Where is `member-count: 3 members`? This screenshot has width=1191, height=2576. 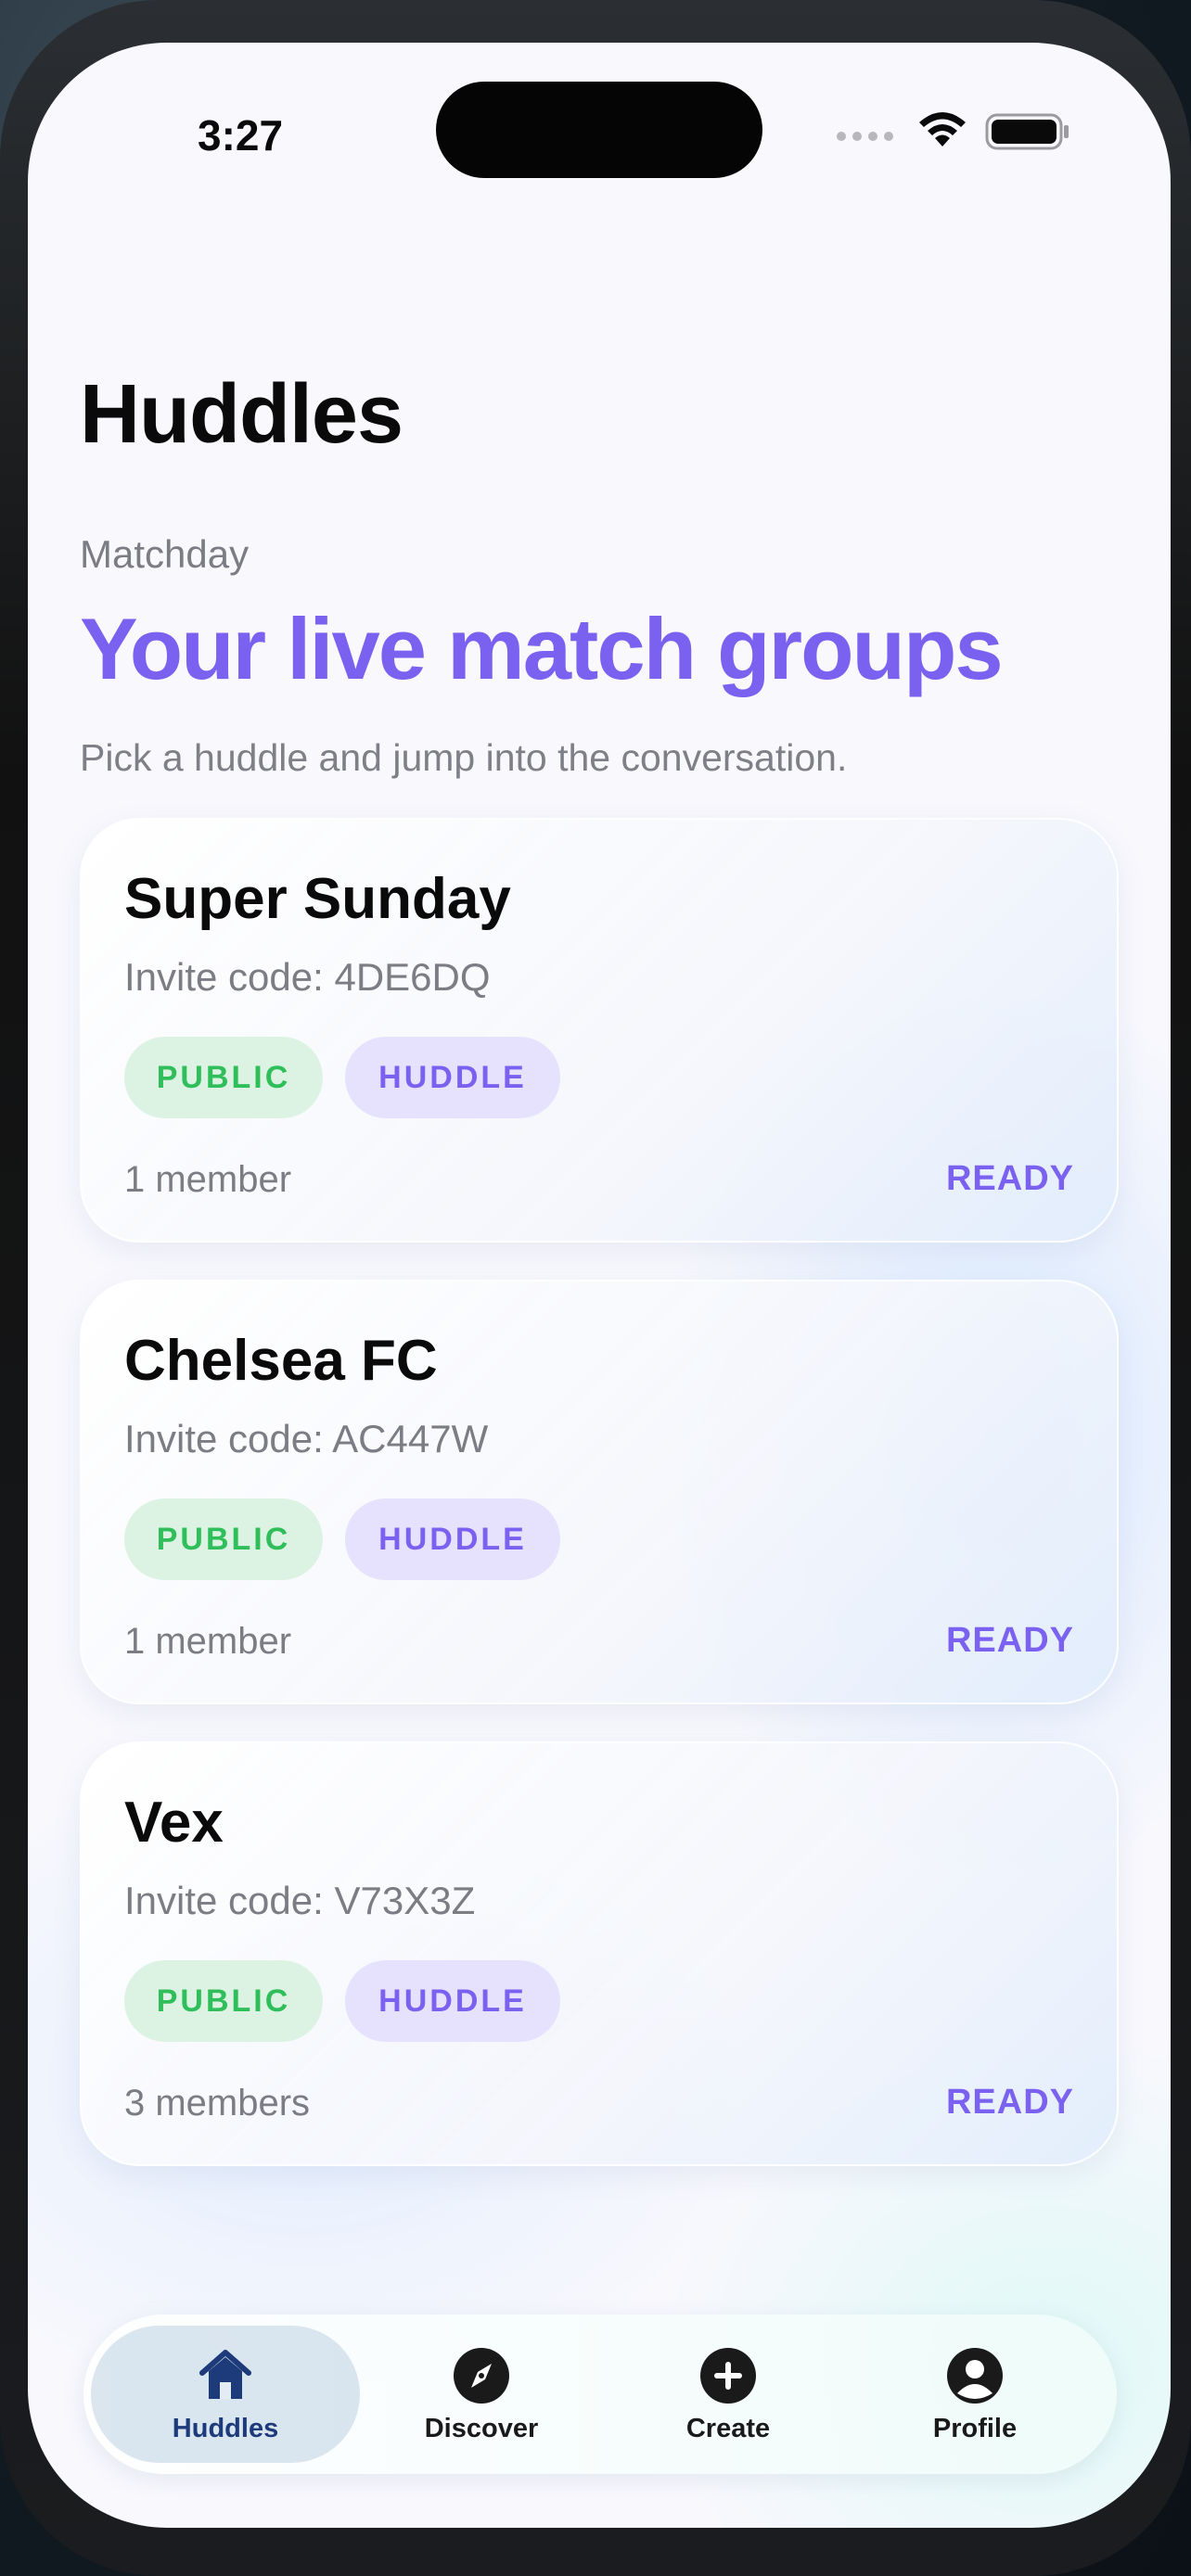 member-count: 3 members is located at coordinates (217, 2103).